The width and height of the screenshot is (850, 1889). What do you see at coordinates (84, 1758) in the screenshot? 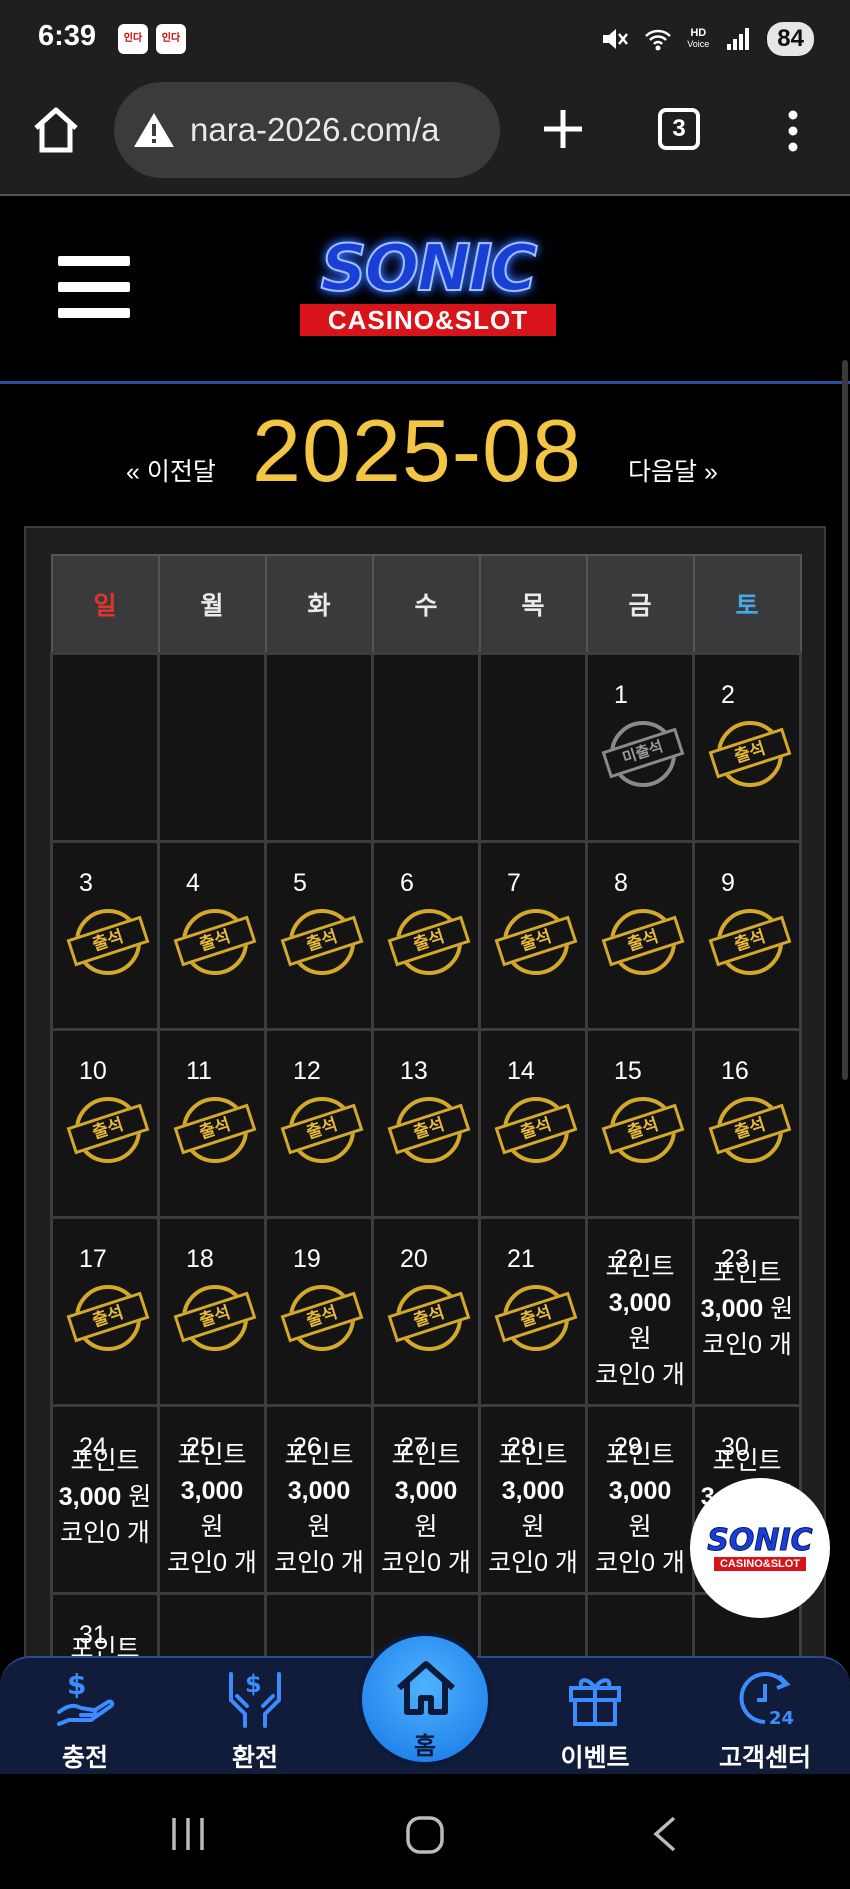
I see `nav-charge-label: 충전` at bounding box center [84, 1758].